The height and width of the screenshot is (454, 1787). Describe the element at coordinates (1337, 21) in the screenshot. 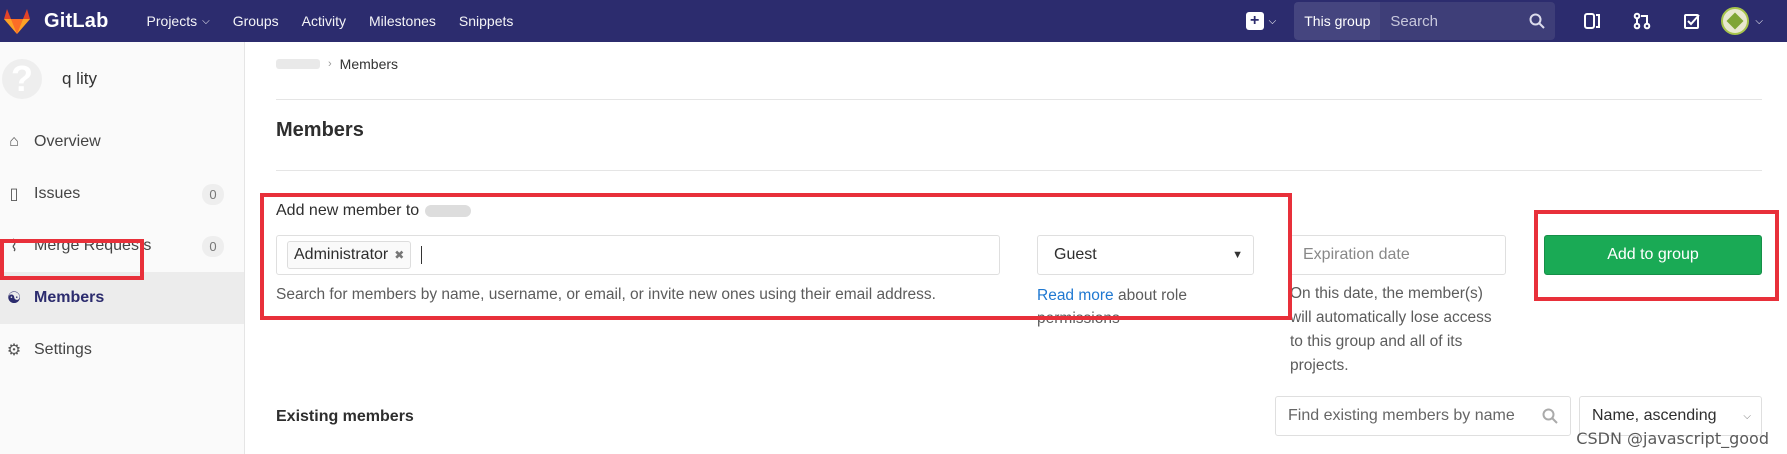

I see `search-scope-badge: This group` at that location.